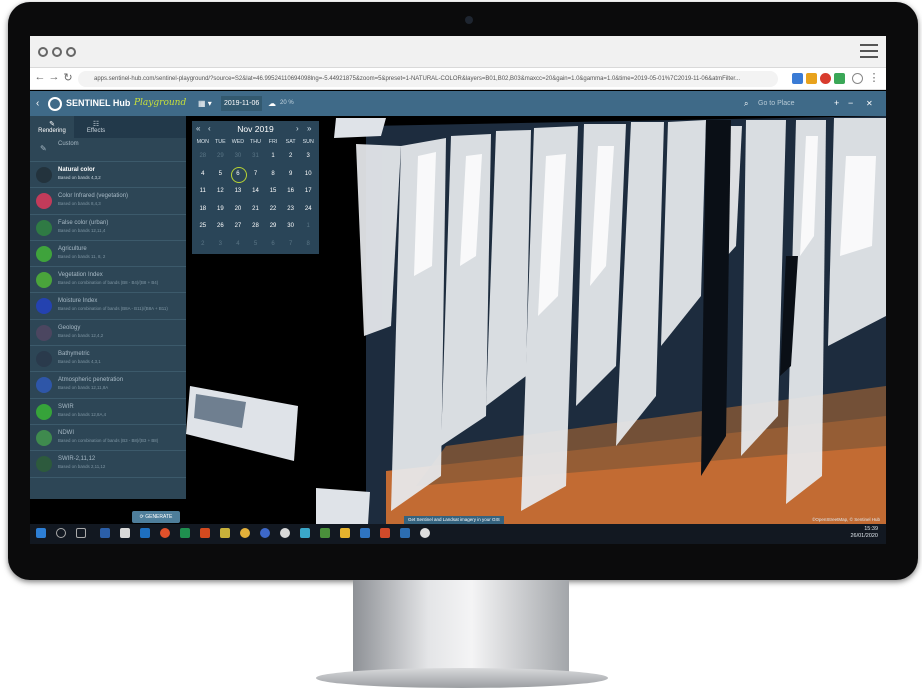 This screenshot has height=690, width=922. What do you see at coordinates (108, 412) in the screenshot?
I see `preset-item: SWIR Based on bands 12,8A,4` at bounding box center [108, 412].